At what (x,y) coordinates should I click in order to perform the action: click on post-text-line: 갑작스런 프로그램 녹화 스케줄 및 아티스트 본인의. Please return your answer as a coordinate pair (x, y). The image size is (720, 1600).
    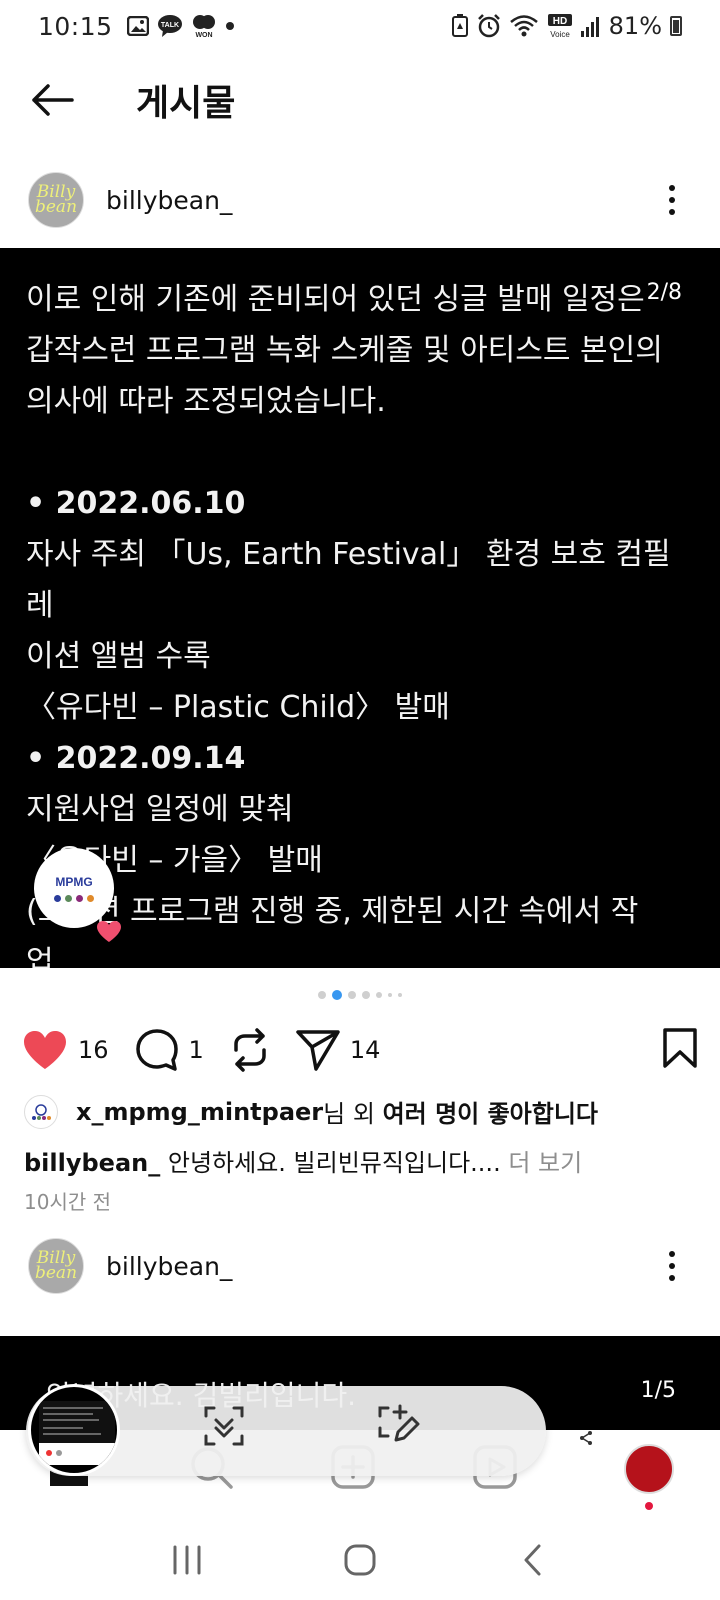
    Looking at the image, I should click on (344, 350).